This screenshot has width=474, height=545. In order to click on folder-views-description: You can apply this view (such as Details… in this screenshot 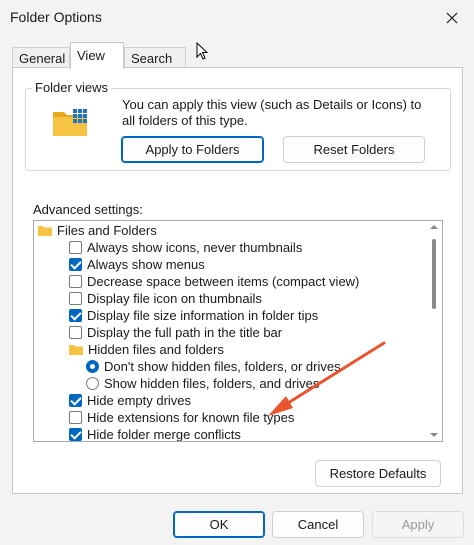, I will do `click(272, 112)`.